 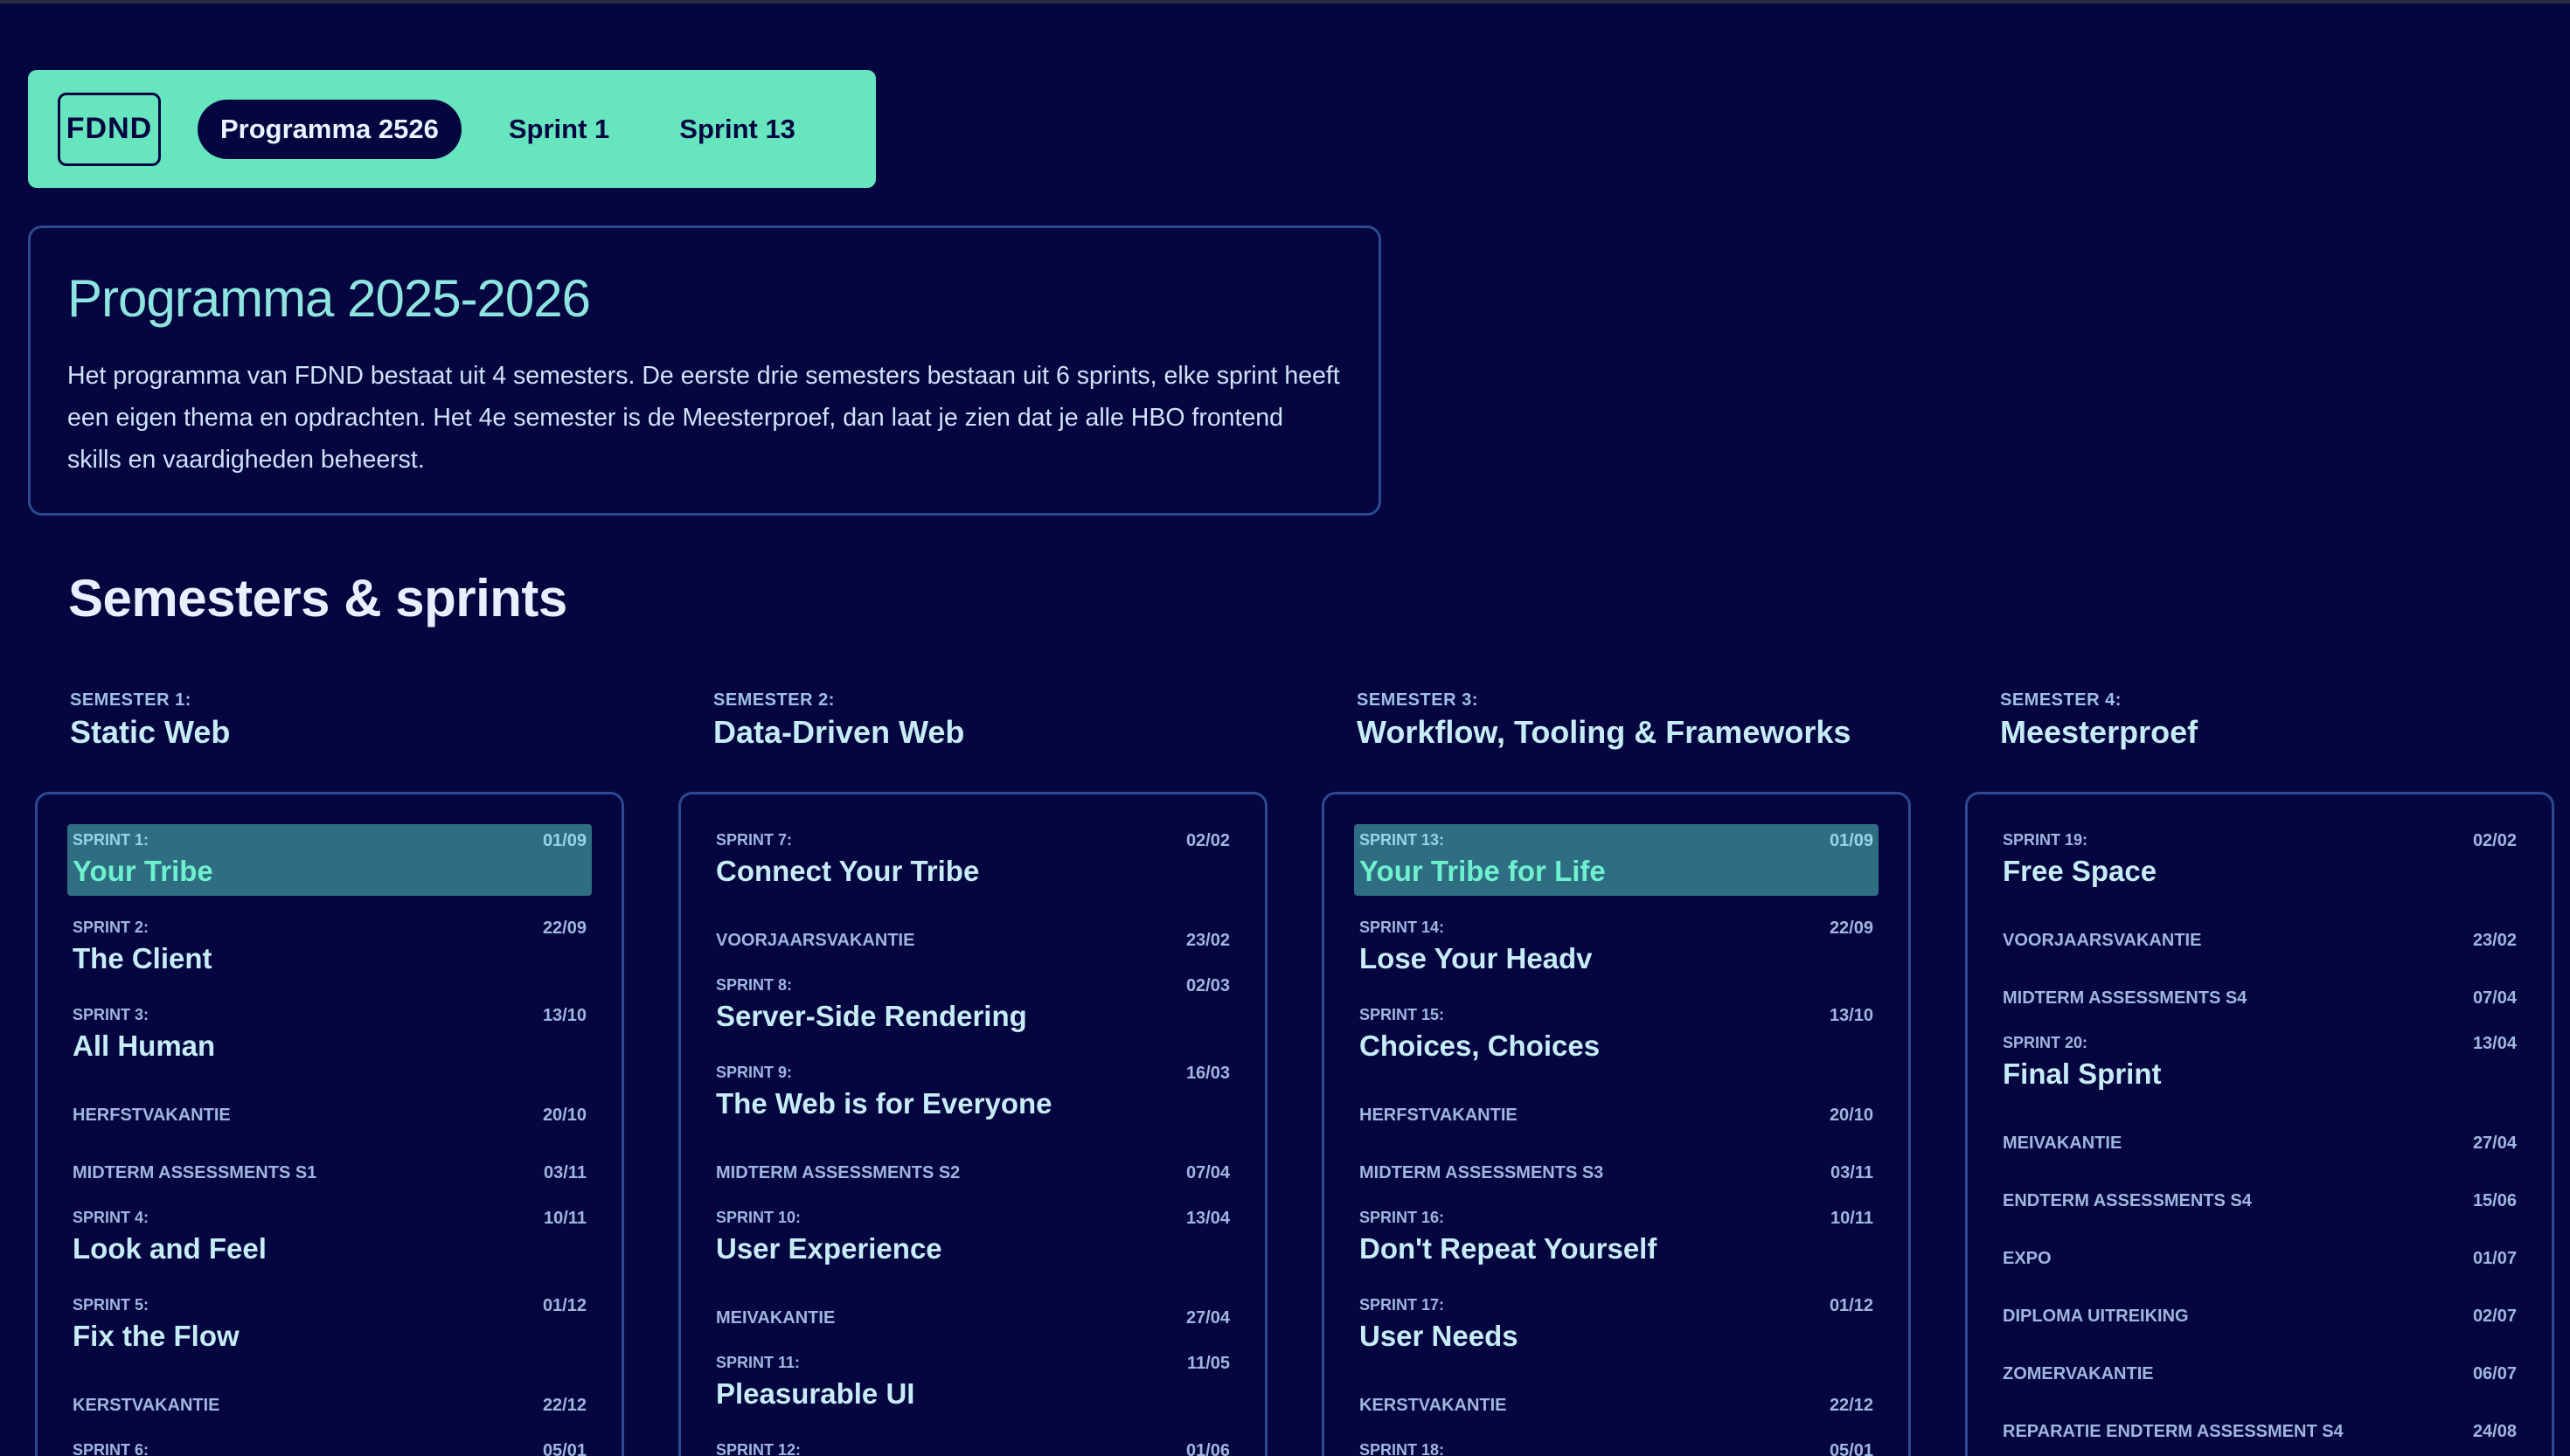 I want to click on sprint-label: Sprint 19:, so click(x=2045, y=840).